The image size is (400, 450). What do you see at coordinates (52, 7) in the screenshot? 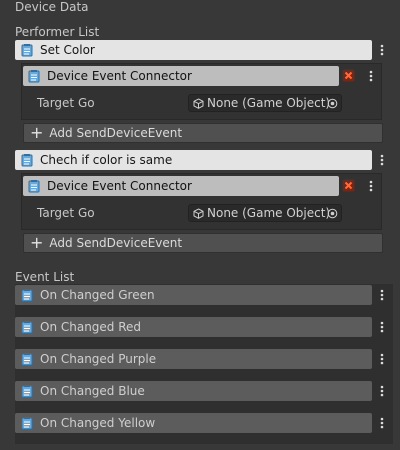
I see `page-title: Device Data` at bounding box center [52, 7].